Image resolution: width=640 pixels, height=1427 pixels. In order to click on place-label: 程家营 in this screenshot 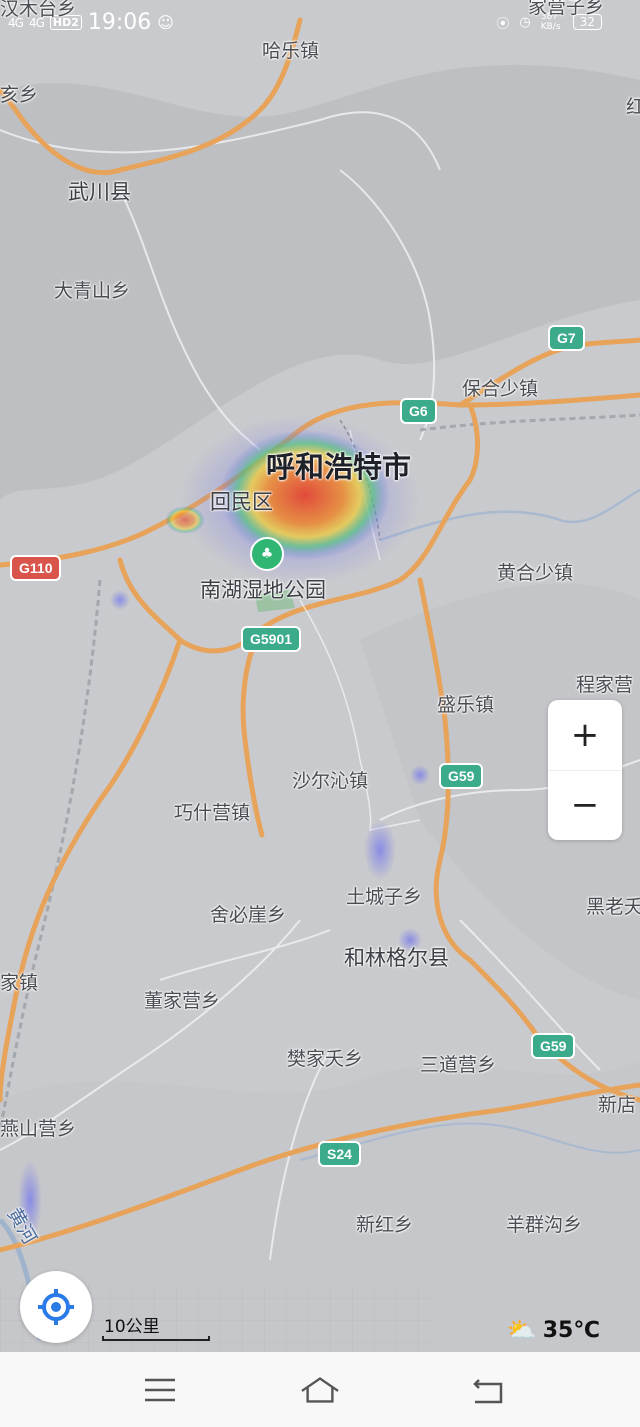, I will do `click(605, 685)`.